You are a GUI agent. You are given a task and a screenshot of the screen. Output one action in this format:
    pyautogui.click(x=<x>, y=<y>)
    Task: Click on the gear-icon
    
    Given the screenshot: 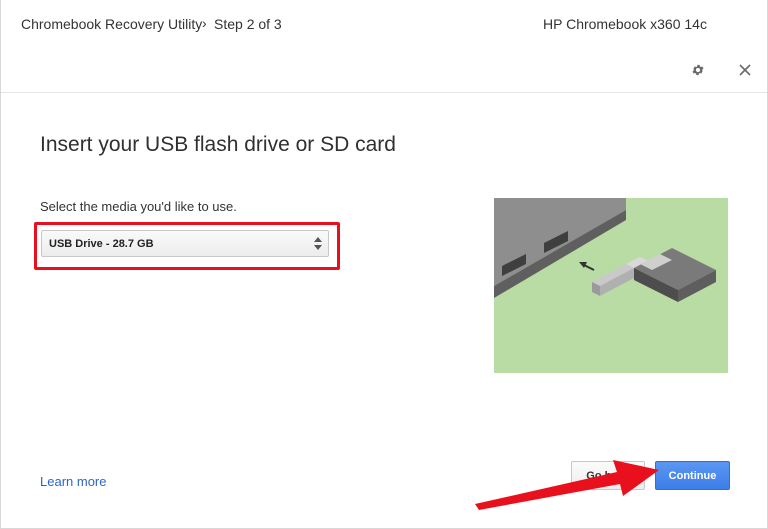 What is the action you would take?
    pyautogui.click(x=698, y=70)
    